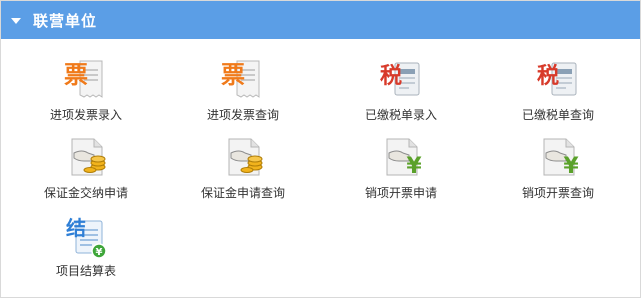 The width and height of the screenshot is (641, 298). I want to click on tax-entry-item: 税 已缴税单录入, so click(401, 80).